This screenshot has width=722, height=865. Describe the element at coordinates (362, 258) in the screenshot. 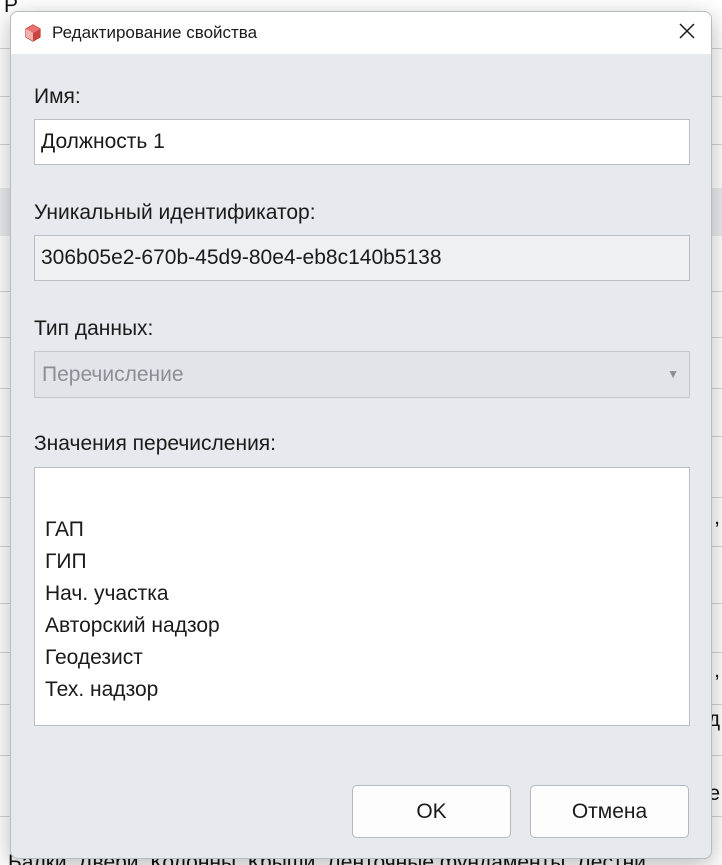

I see `uid-field: 306b05e2-670b-45d9-80e4-eb8c140b5138` at that location.